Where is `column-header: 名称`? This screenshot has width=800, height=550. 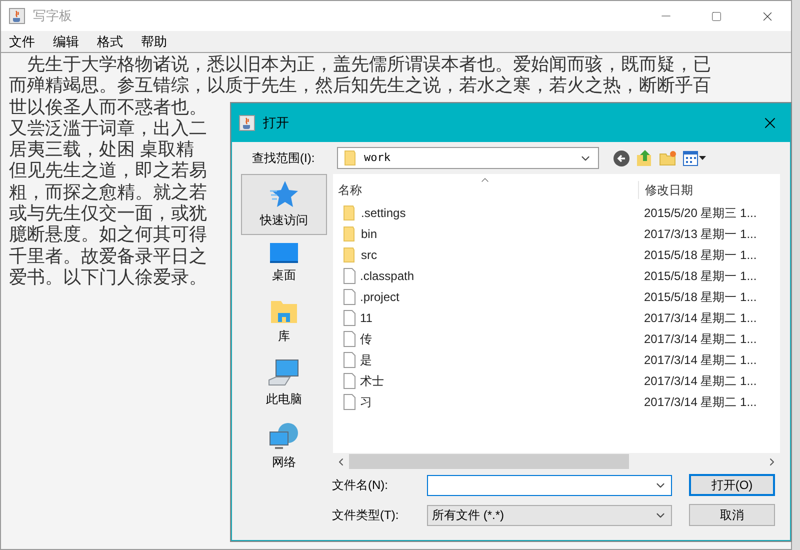
column-header: 名称 is located at coordinates (485, 190).